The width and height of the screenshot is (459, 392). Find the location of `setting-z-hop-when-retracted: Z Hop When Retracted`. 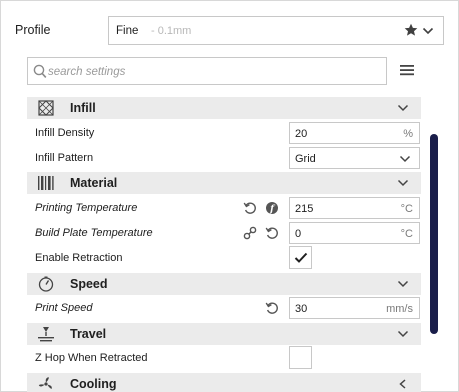

setting-z-hop-when-retracted: Z Hop When Retracted is located at coordinates (224, 358).